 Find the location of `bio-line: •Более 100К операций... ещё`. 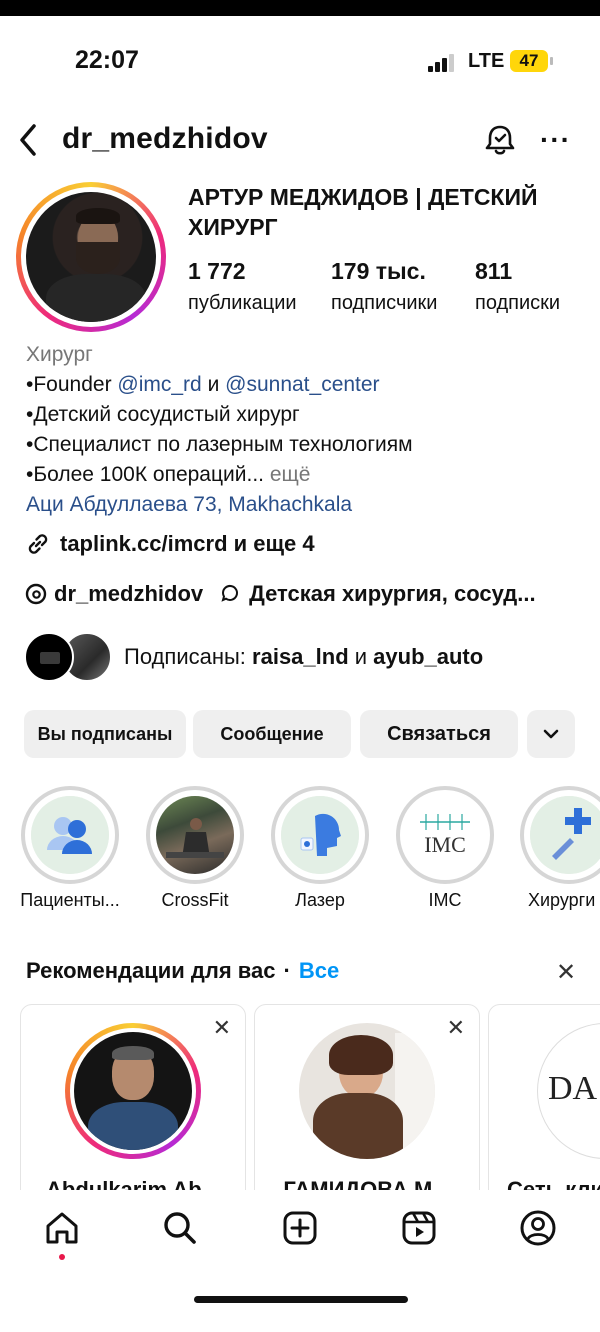

bio-line: •Более 100К операций... ещё is located at coordinates (306, 475).